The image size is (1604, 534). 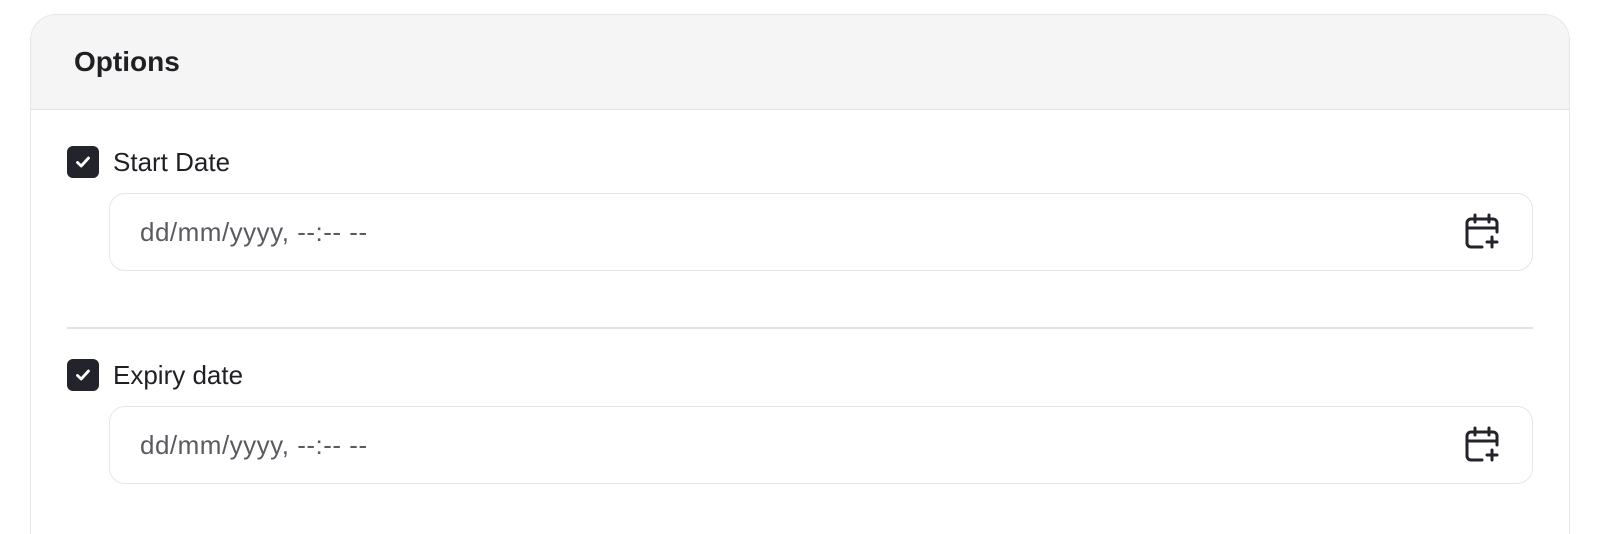 What do you see at coordinates (254, 231) in the screenshot?
I see `start-date-placeholder: dd/mm/yyyy, --:-- --` at bounding box center [254, 231].